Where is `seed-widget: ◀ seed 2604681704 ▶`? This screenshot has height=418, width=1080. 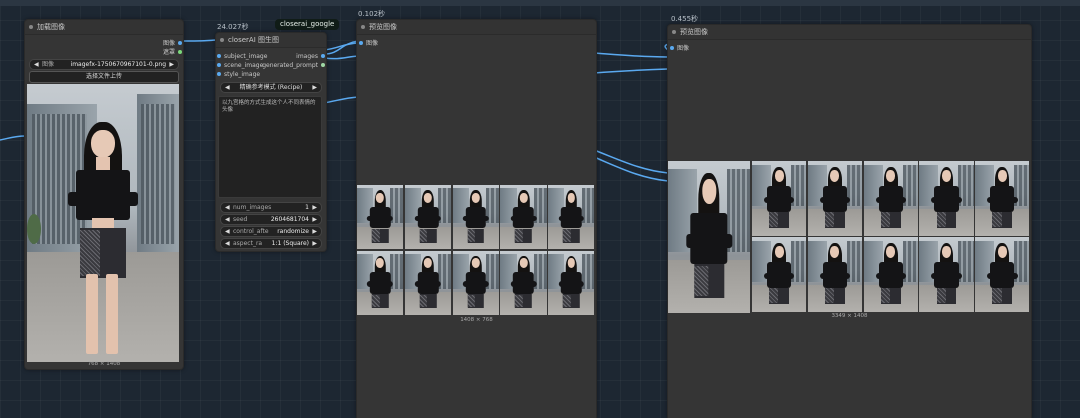 seed-widget: ◀ seed 2604681704 ▶ is located at coordinates (271, 219).